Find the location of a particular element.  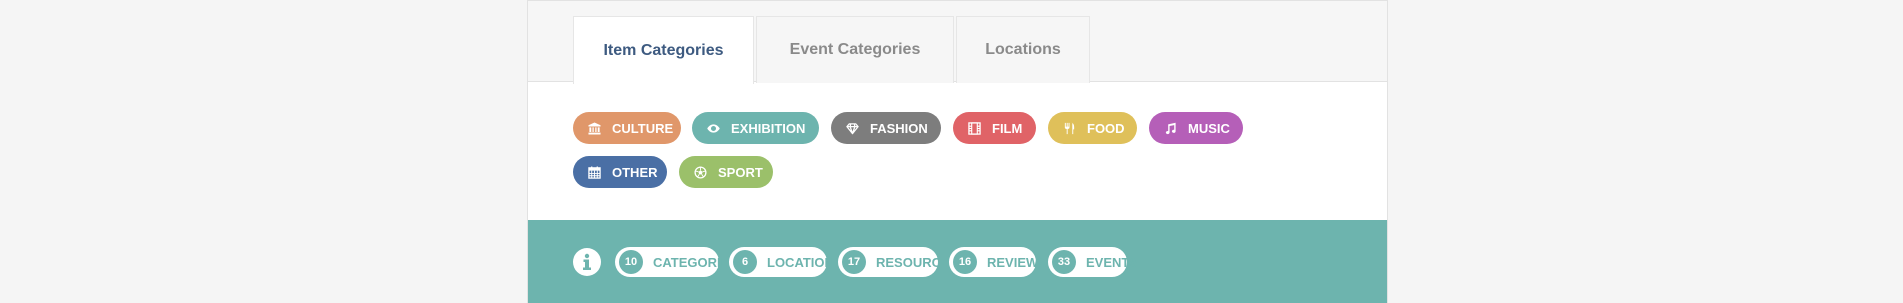

stat-label: CATEGORIES is located at coordinates (695, 262).